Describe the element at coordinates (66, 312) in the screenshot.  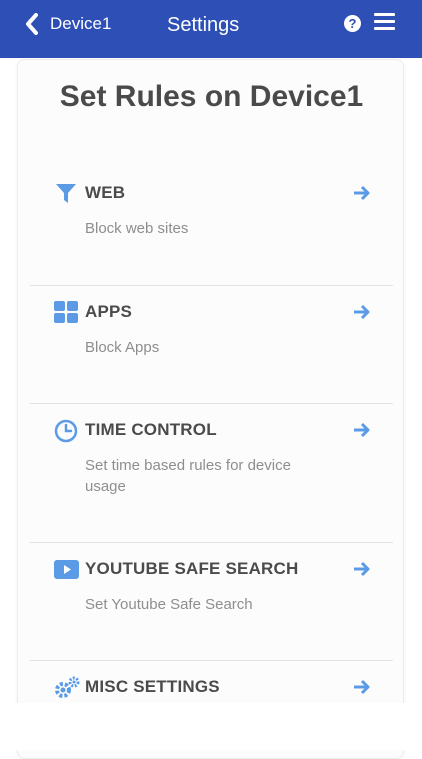
I see `apps-grid-icon` at that location.